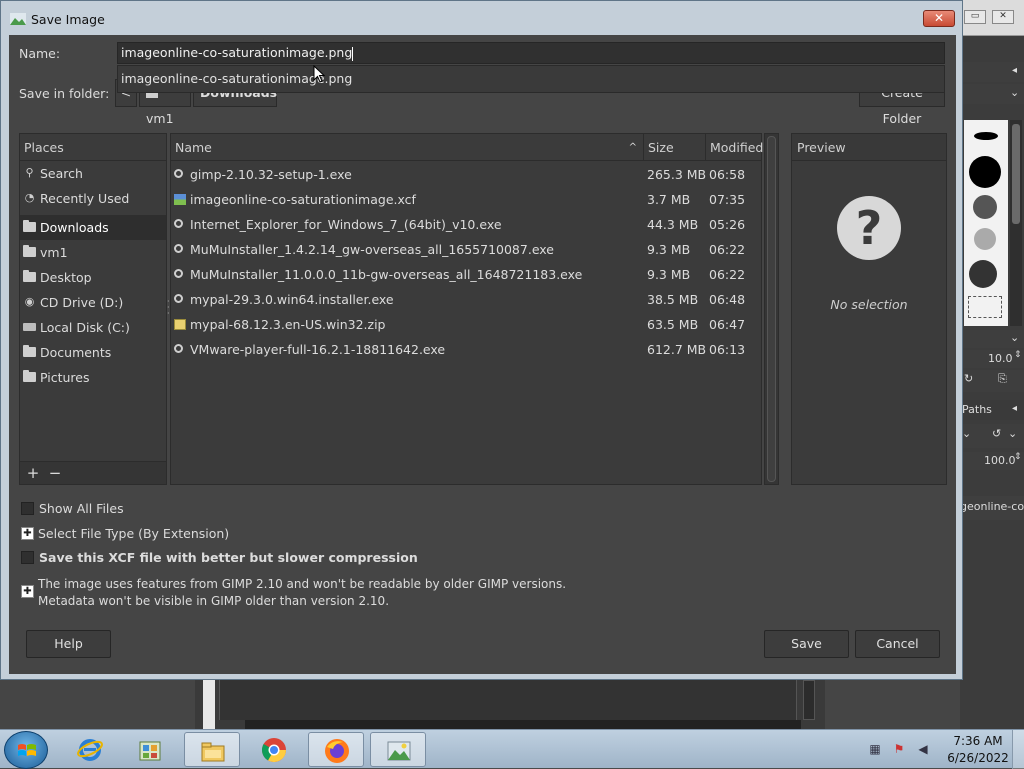 The height and width of the screenshot is (769, 1024). What do you see at coordinates (523, 724) in the screenshot?
I see `canvas-horizontal-scrollbar` at bounding box center [523, 724].